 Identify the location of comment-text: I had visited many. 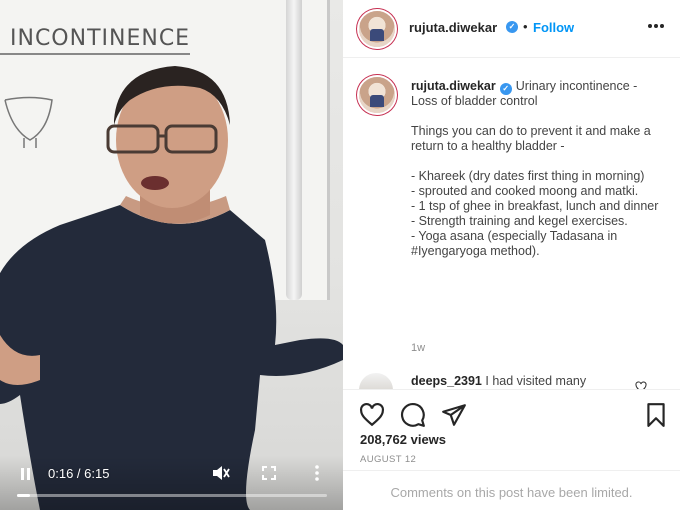
(536, 381).